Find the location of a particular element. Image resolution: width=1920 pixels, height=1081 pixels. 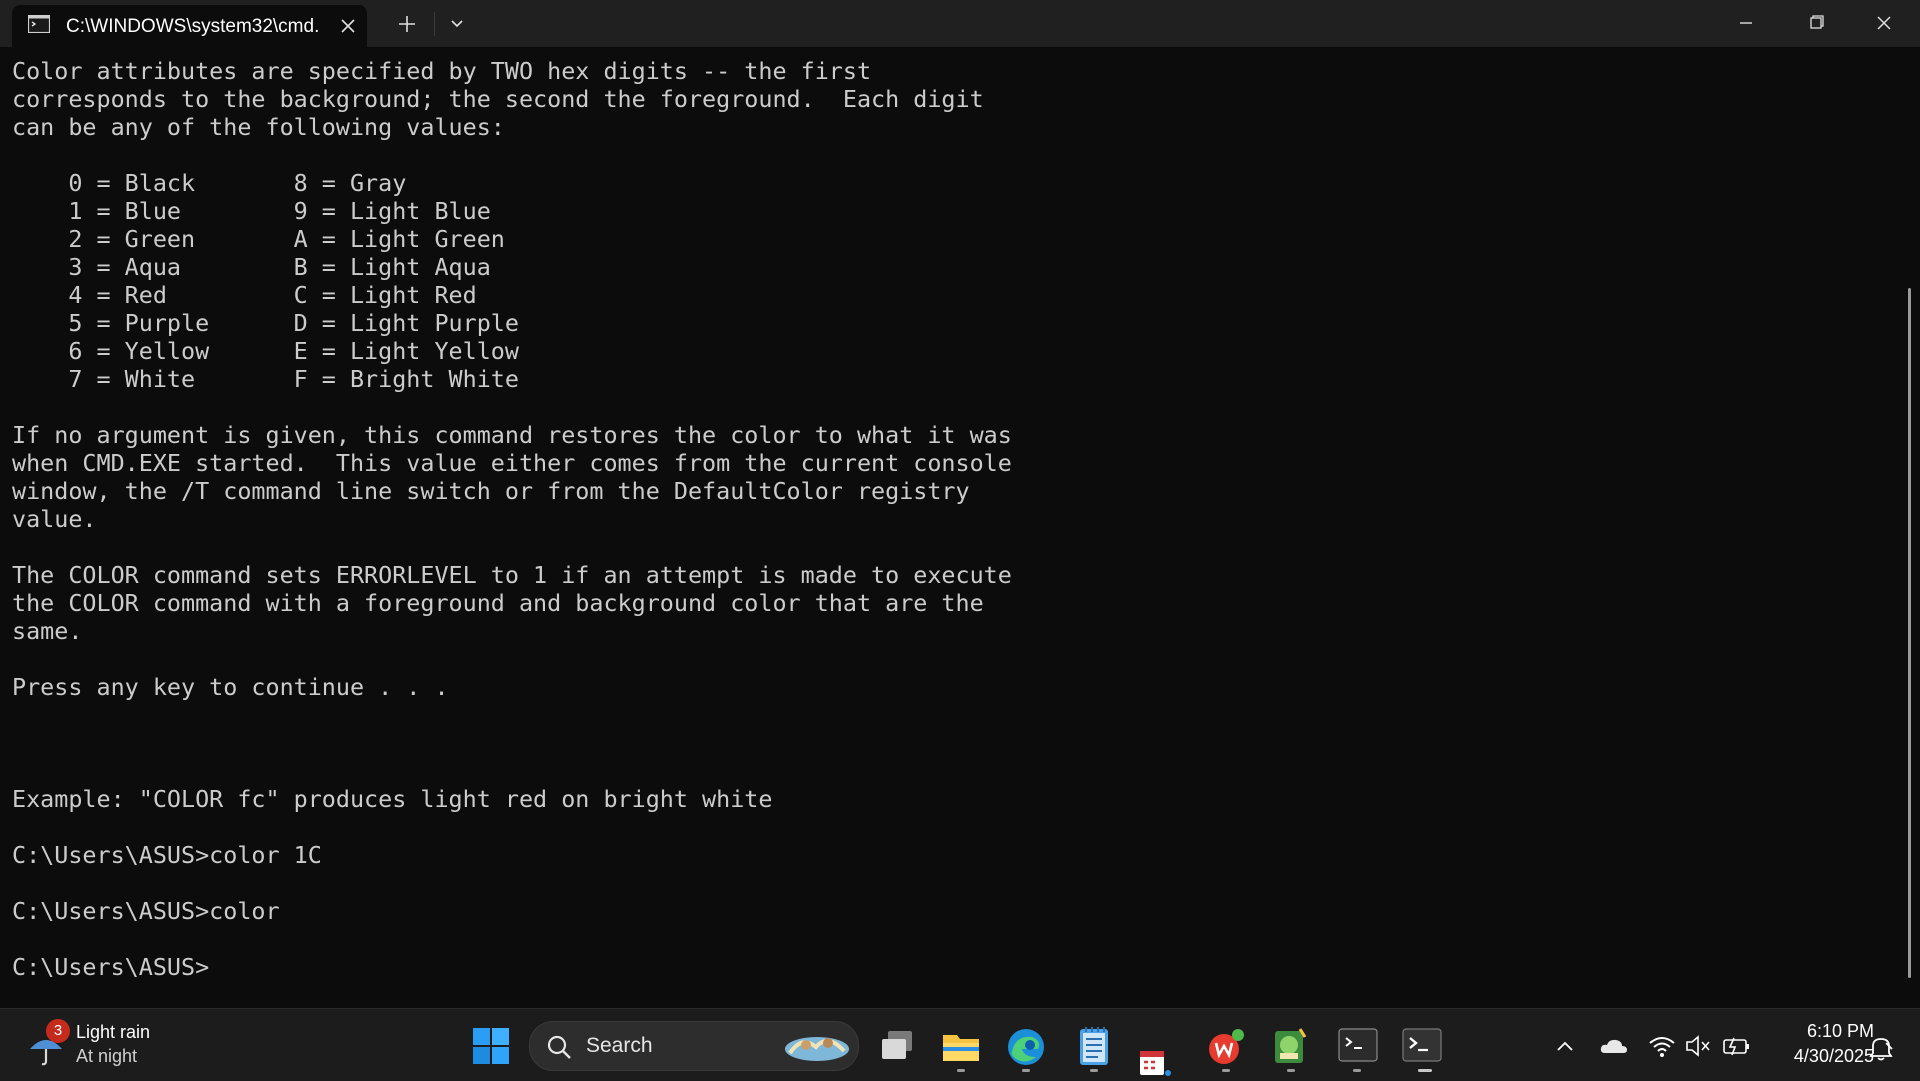

volume-muted-icon is located at coordinates (1698, 1046).